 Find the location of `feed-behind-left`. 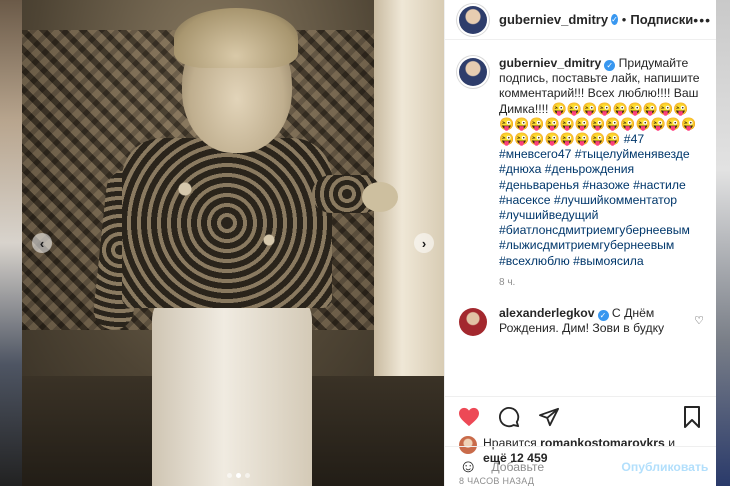

feed-behind-left is located at coordinates (11, 243).